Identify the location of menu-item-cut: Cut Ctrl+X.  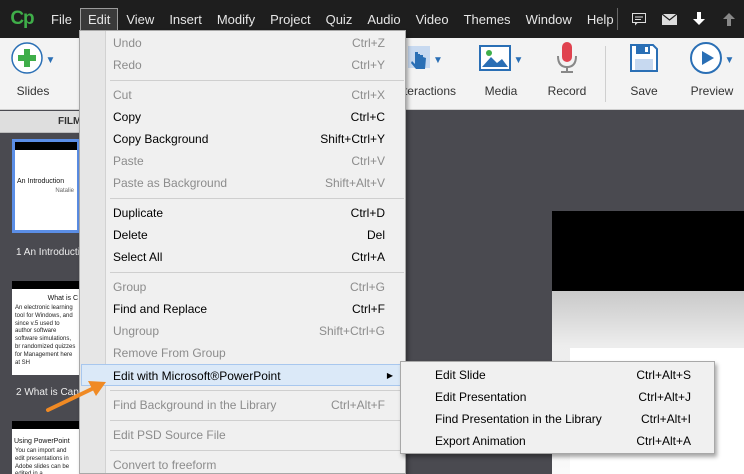
(242, 95).